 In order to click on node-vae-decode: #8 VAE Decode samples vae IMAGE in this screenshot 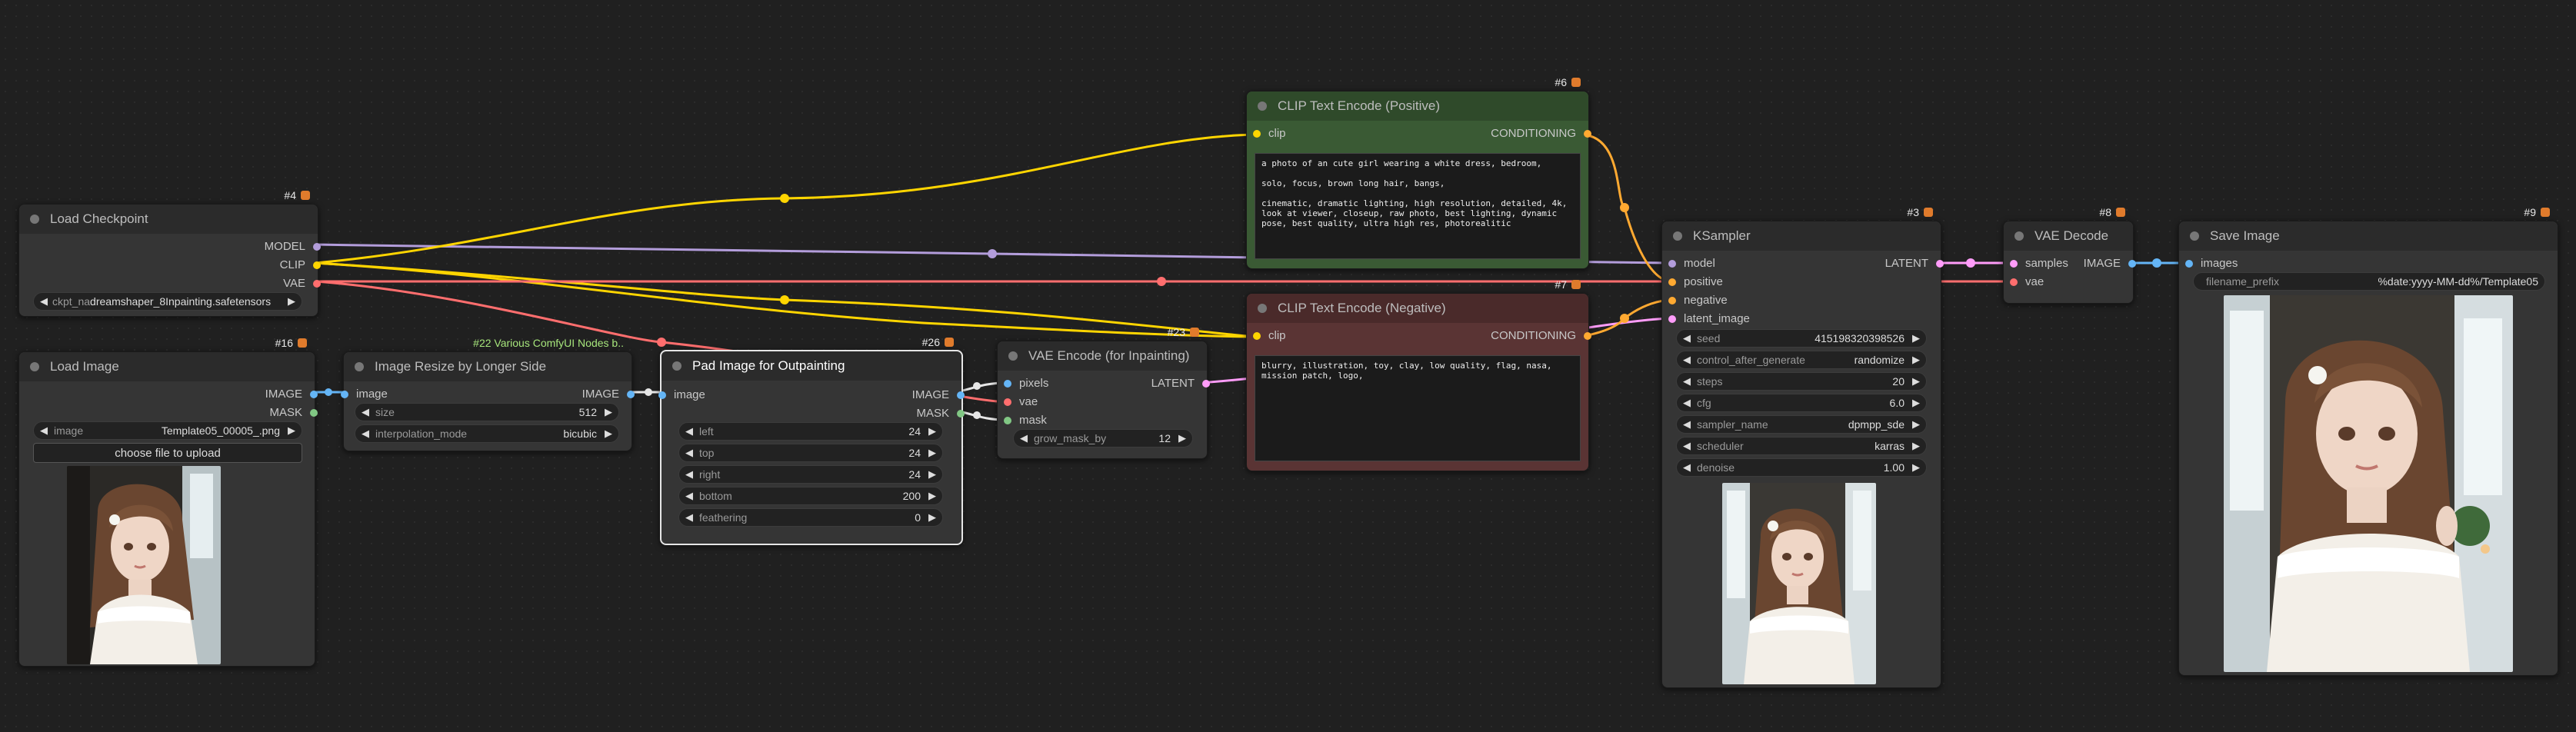, I will do `click(2069, 255)`.